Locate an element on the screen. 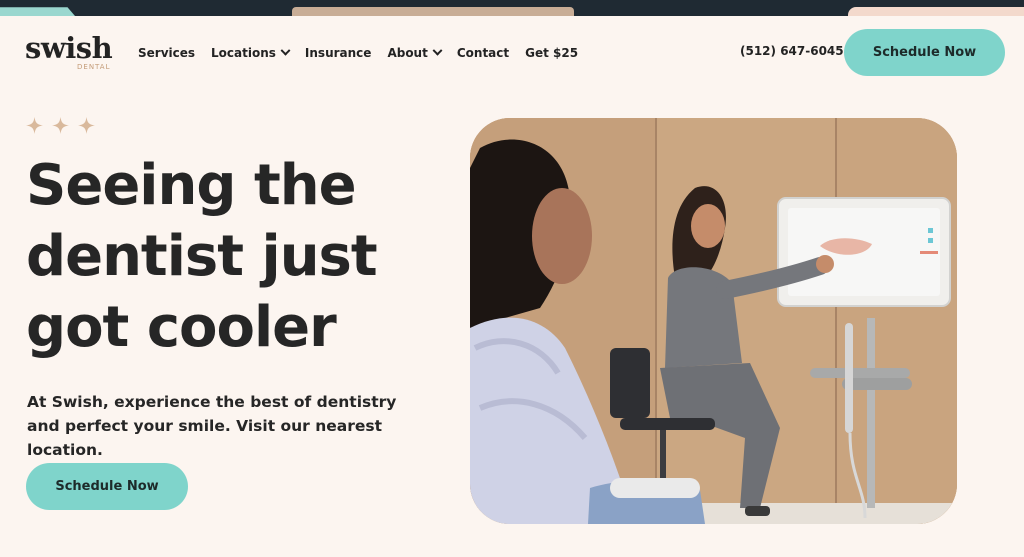 This screenshot has height=557, width=1024. sparkles-decoration is located at coordinates (65, 127).